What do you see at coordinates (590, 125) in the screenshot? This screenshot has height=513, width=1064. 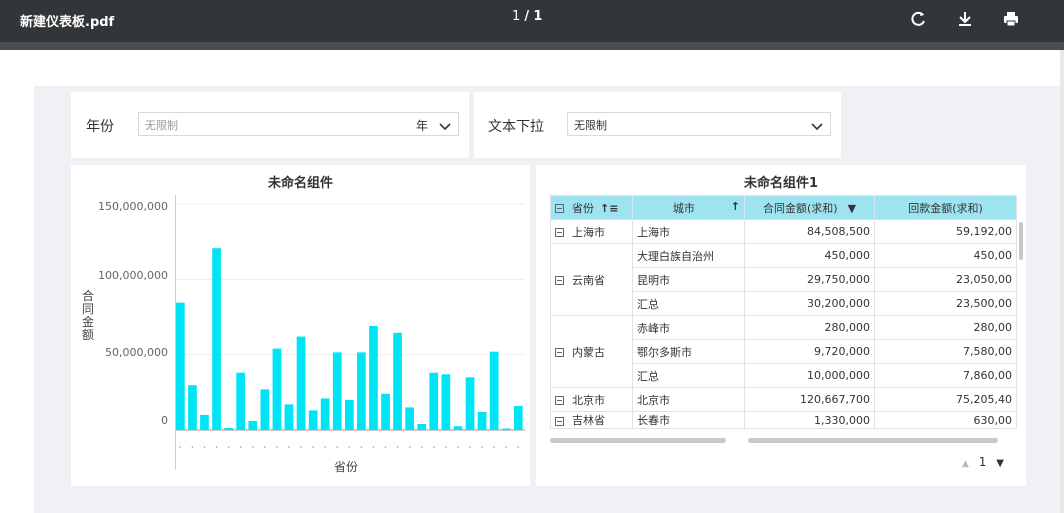 I see `text-dropdown-value: 无限制` at bounding box center [590, 125].